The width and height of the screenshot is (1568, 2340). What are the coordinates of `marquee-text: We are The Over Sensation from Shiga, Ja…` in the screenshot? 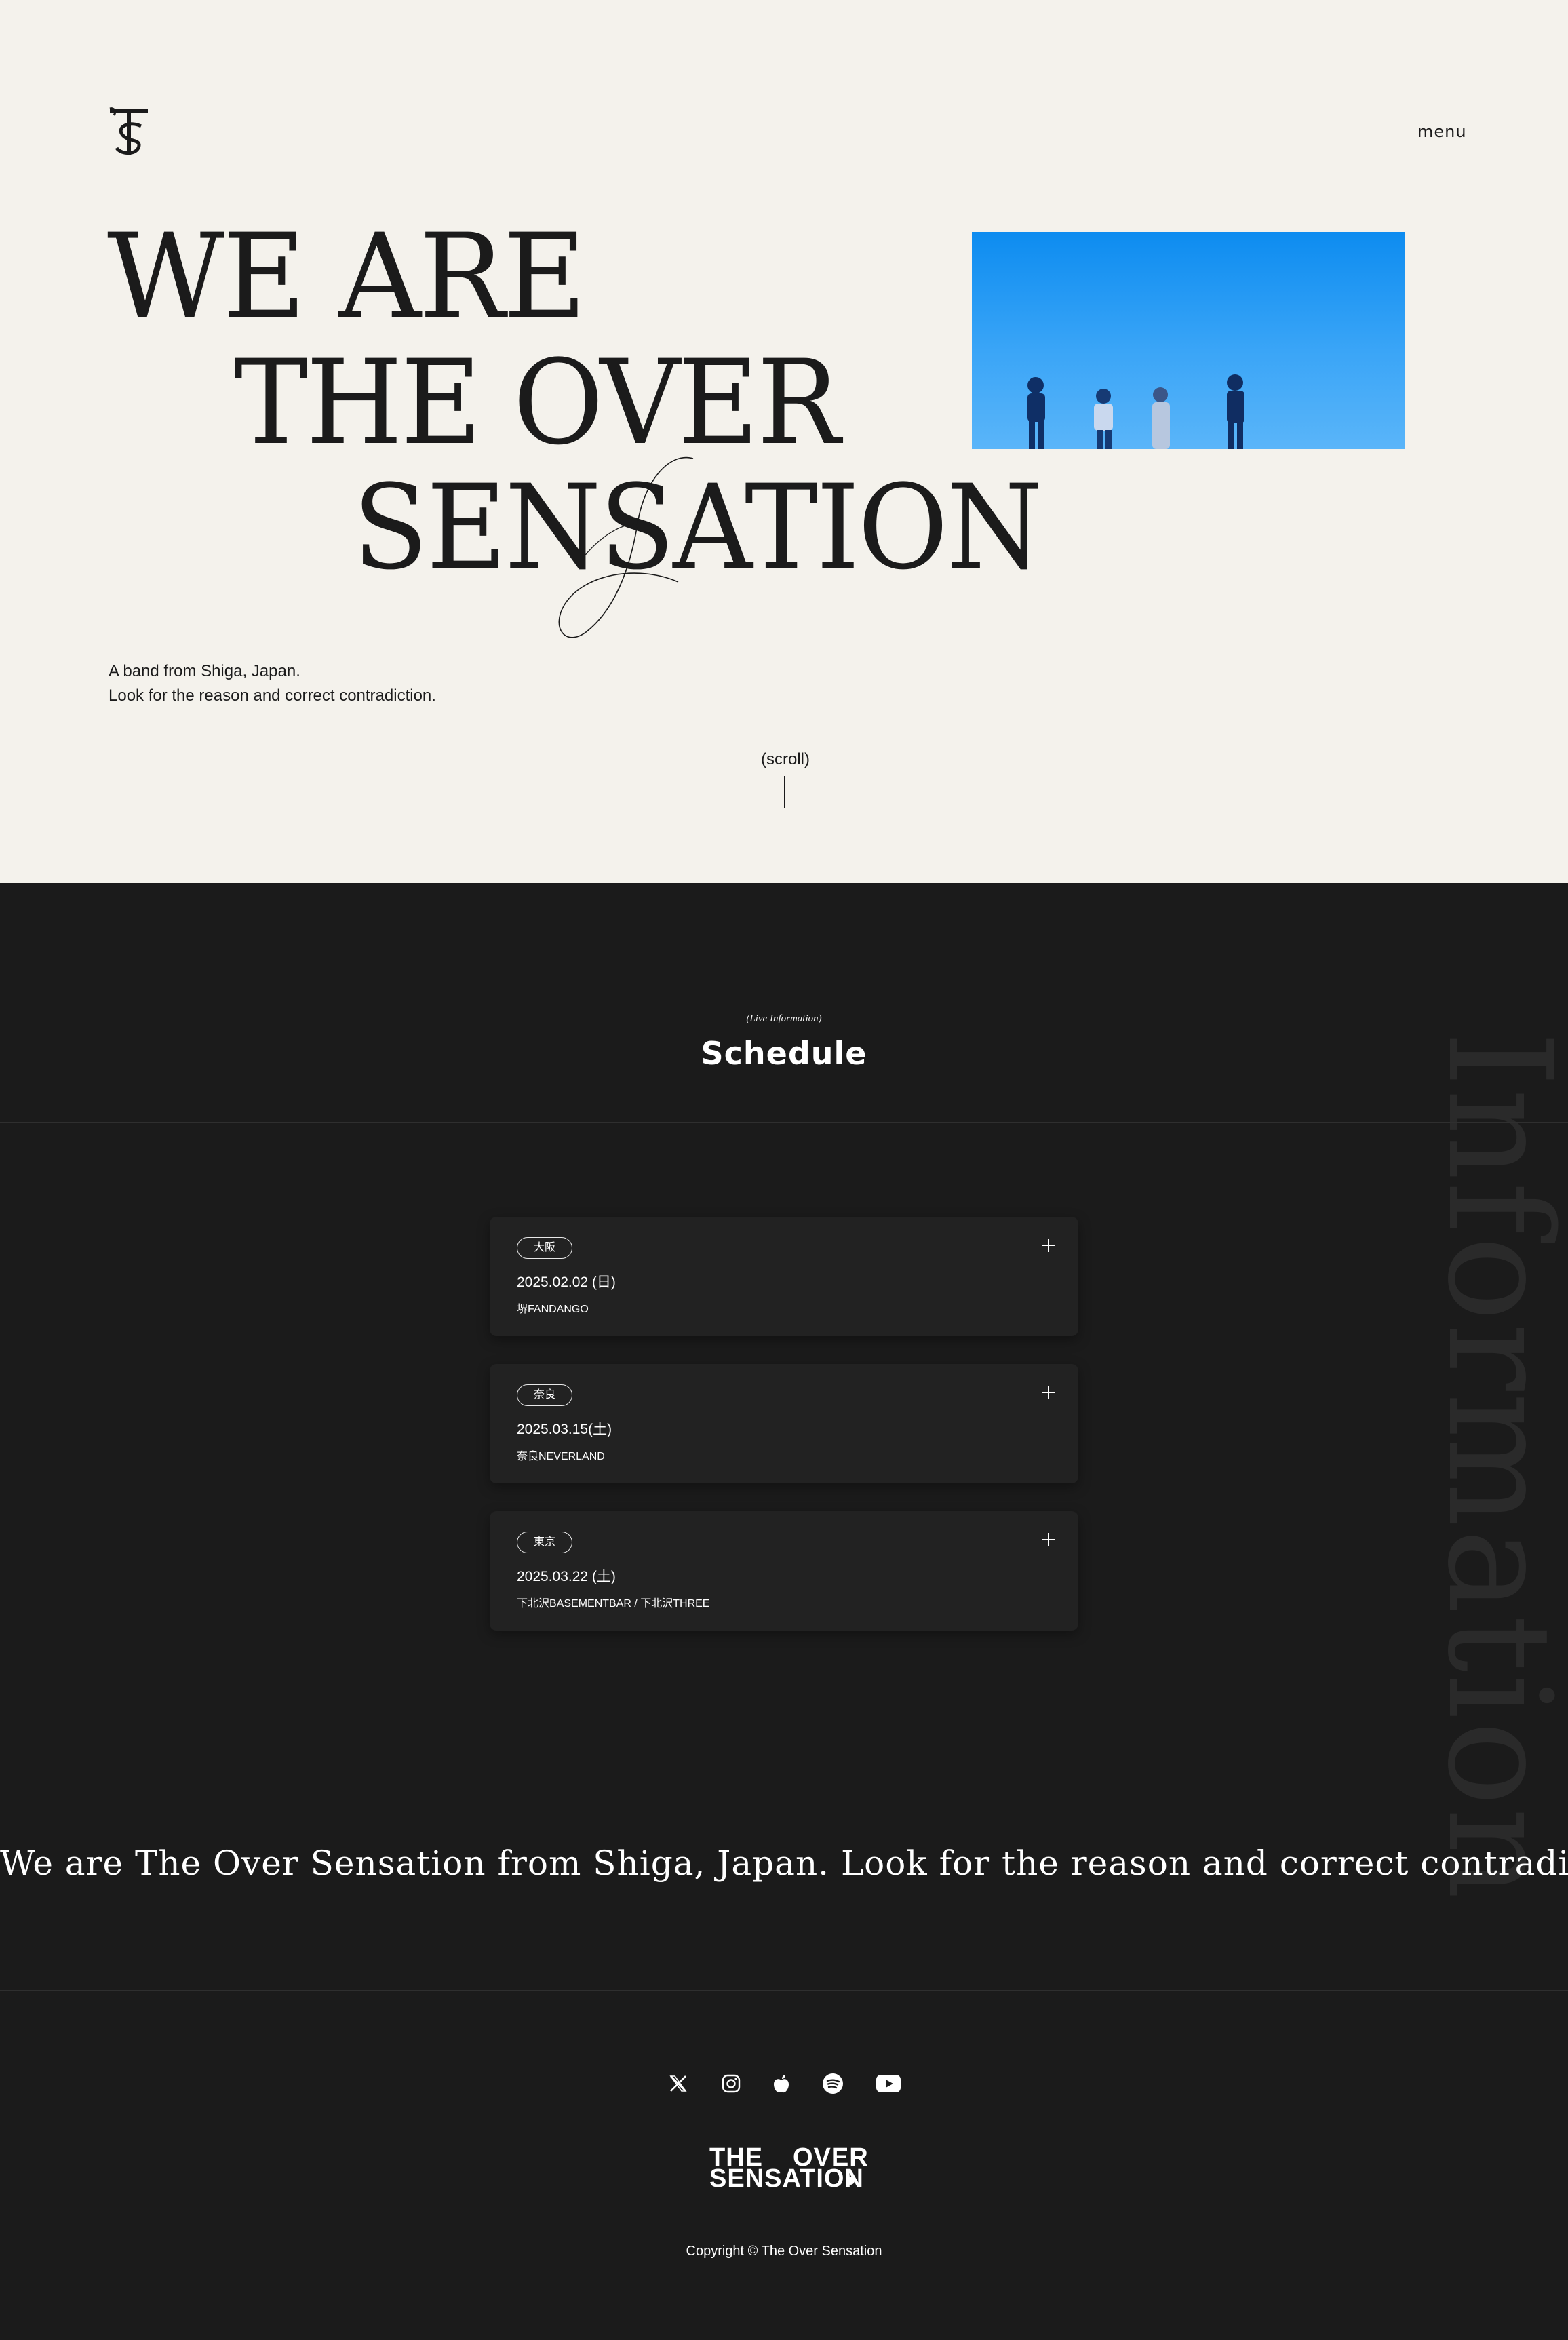 It's located at (784, 1863).